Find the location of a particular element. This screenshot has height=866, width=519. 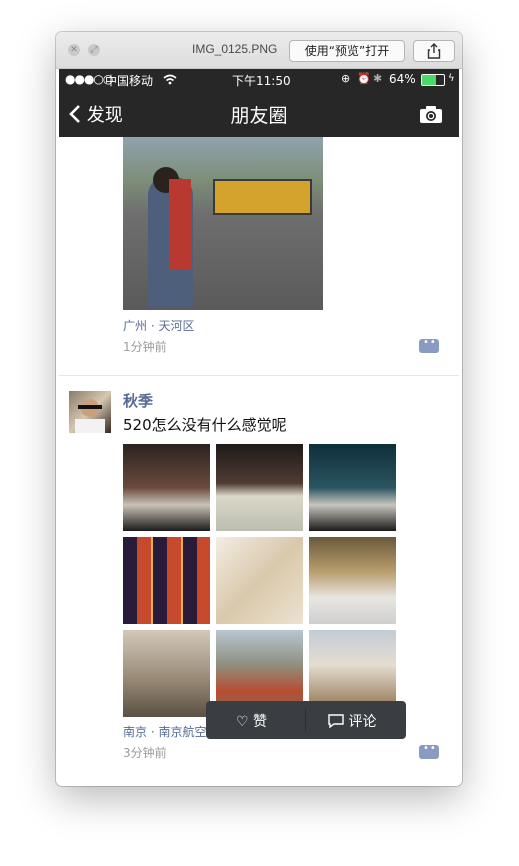

comment-button: 评论 is located at coordinates (352, 721).